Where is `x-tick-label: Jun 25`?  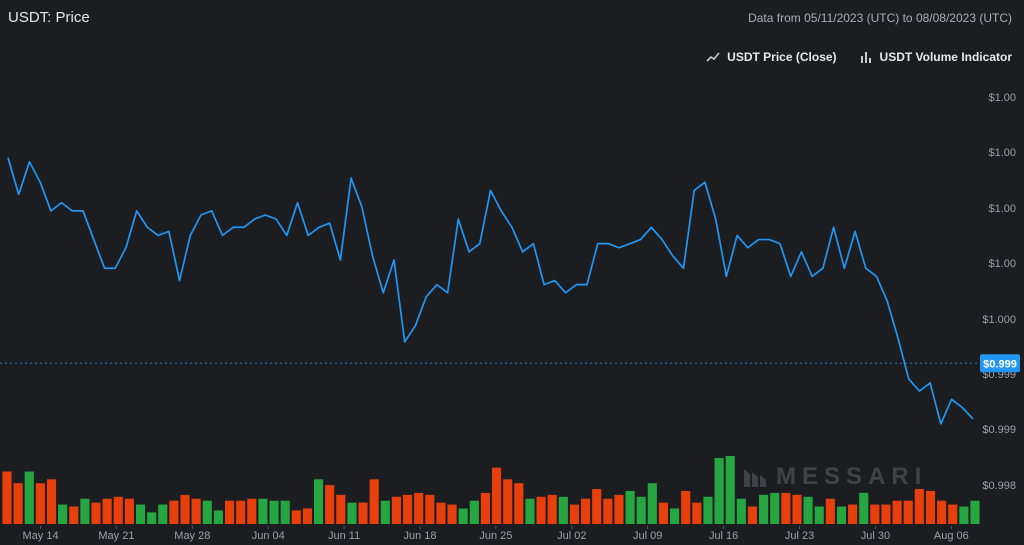 x-tick-label: Jun 25 is located at coordinates (495, 536).